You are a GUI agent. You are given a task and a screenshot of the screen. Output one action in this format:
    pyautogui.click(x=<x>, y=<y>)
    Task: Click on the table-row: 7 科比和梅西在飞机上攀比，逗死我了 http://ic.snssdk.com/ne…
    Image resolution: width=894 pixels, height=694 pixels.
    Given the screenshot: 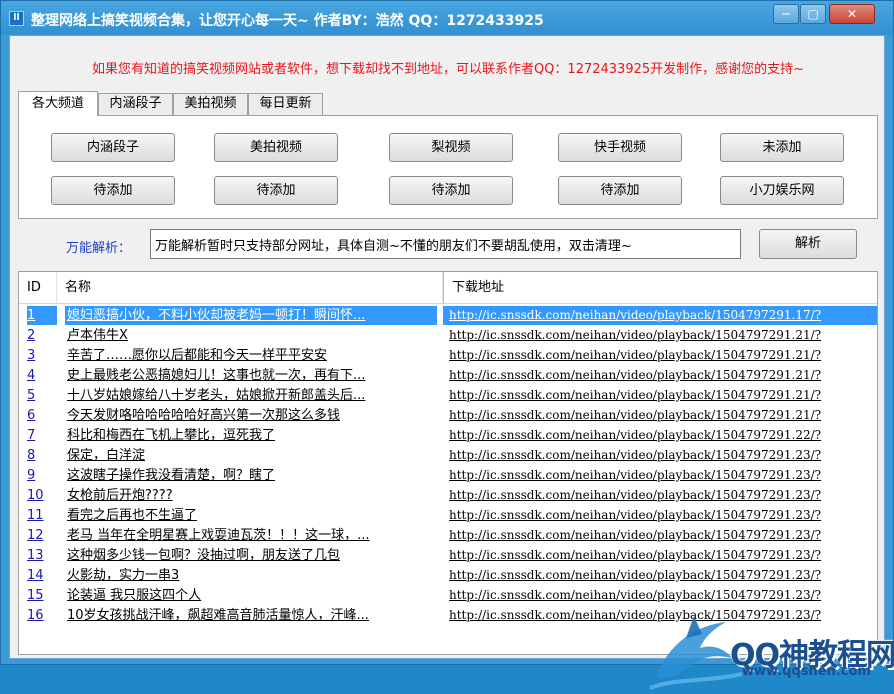 What is the action you would take?
    pyautogui.click(x=448, y=435)
    